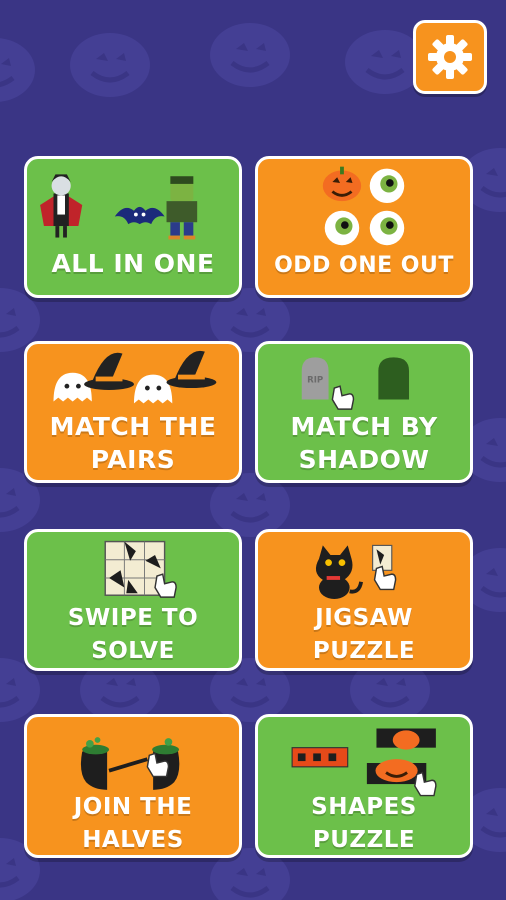 This screenshot has height=900, width=506. What do you see at coordinates (139, 215) in the screenshot?
I see `bat-icon` at bounding box center [139, 215].